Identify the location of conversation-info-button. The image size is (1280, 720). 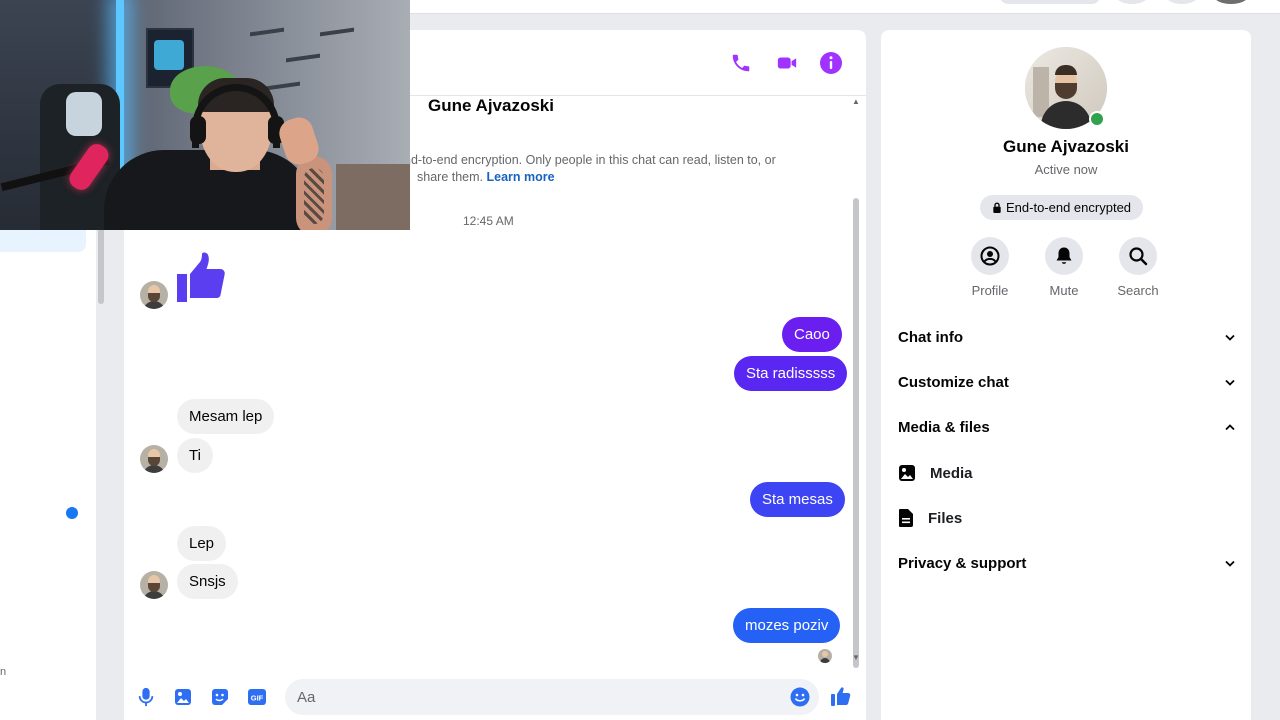
(831, 63).